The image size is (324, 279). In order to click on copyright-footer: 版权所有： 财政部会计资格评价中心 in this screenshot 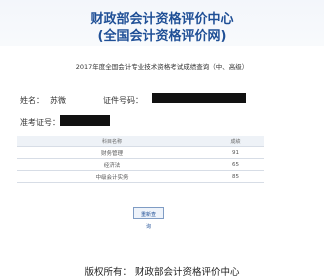, I will do `click(162, 272)`.